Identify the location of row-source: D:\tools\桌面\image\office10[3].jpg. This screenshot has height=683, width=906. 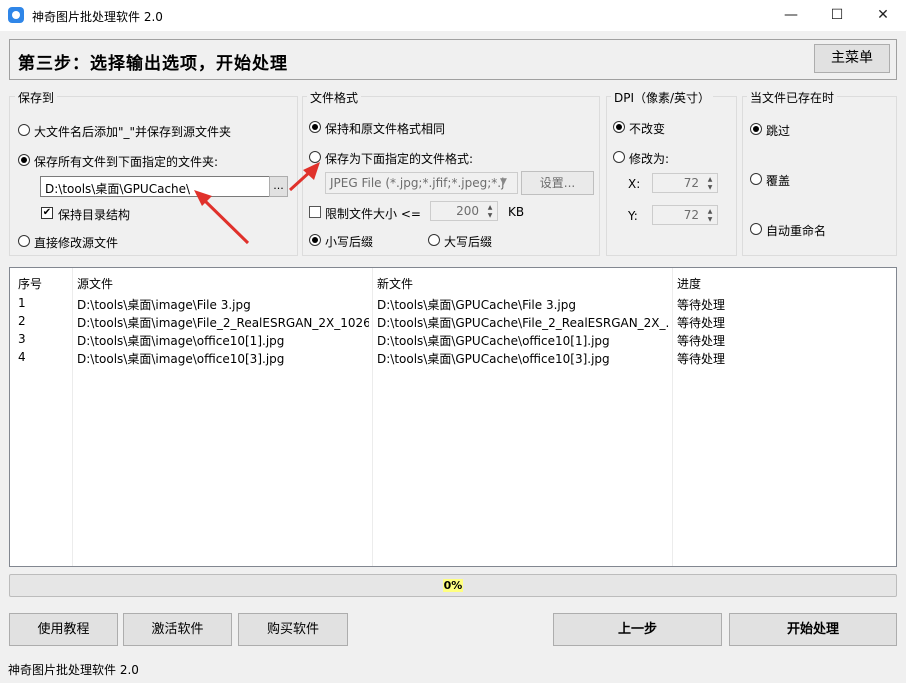
(181, 359).